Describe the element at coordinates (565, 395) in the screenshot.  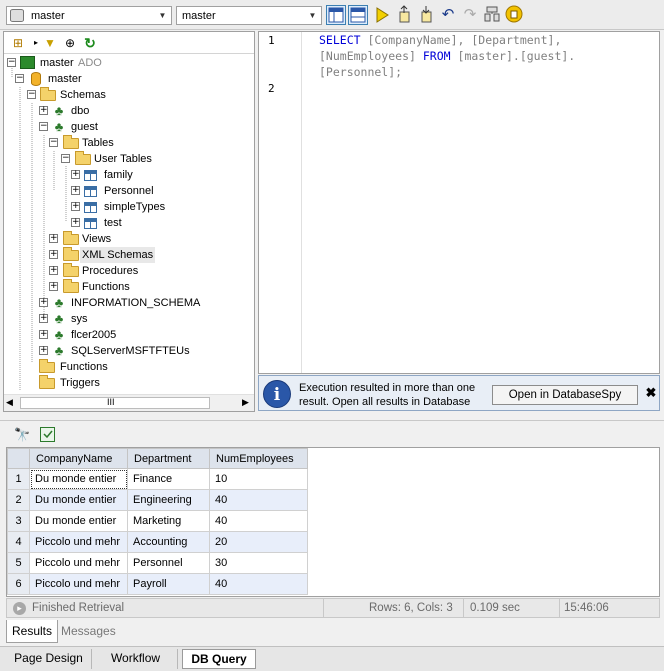
I see `open-in-databasespy-button: Open in DatabaseSpy` at that location.